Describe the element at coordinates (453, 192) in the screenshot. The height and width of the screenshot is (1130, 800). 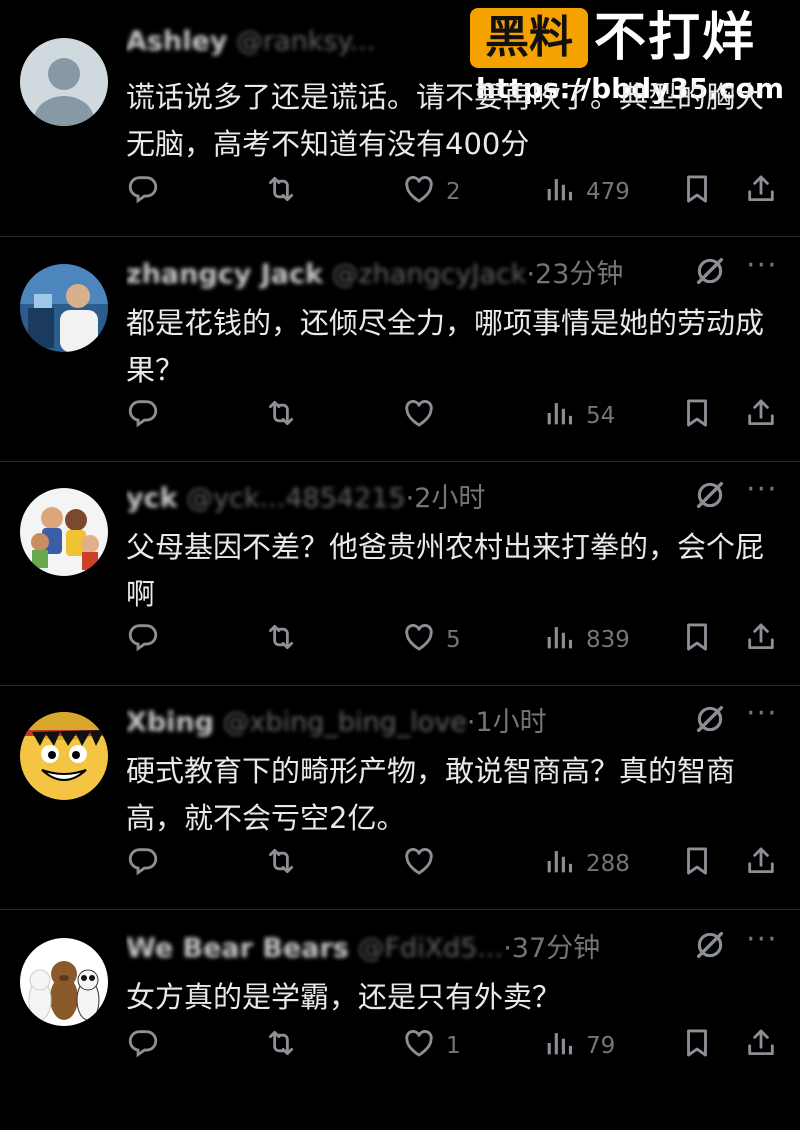
I see `like-count: 2` at that location.